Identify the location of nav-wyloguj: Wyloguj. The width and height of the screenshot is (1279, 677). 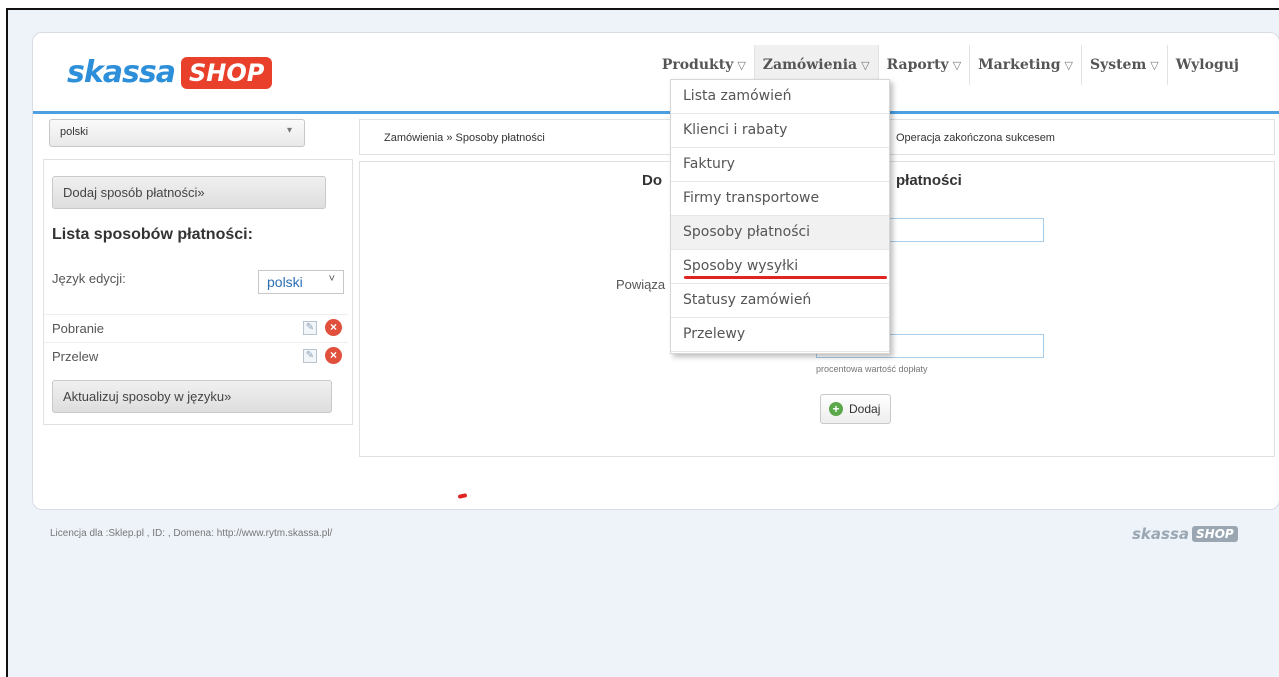
(1207, 65).